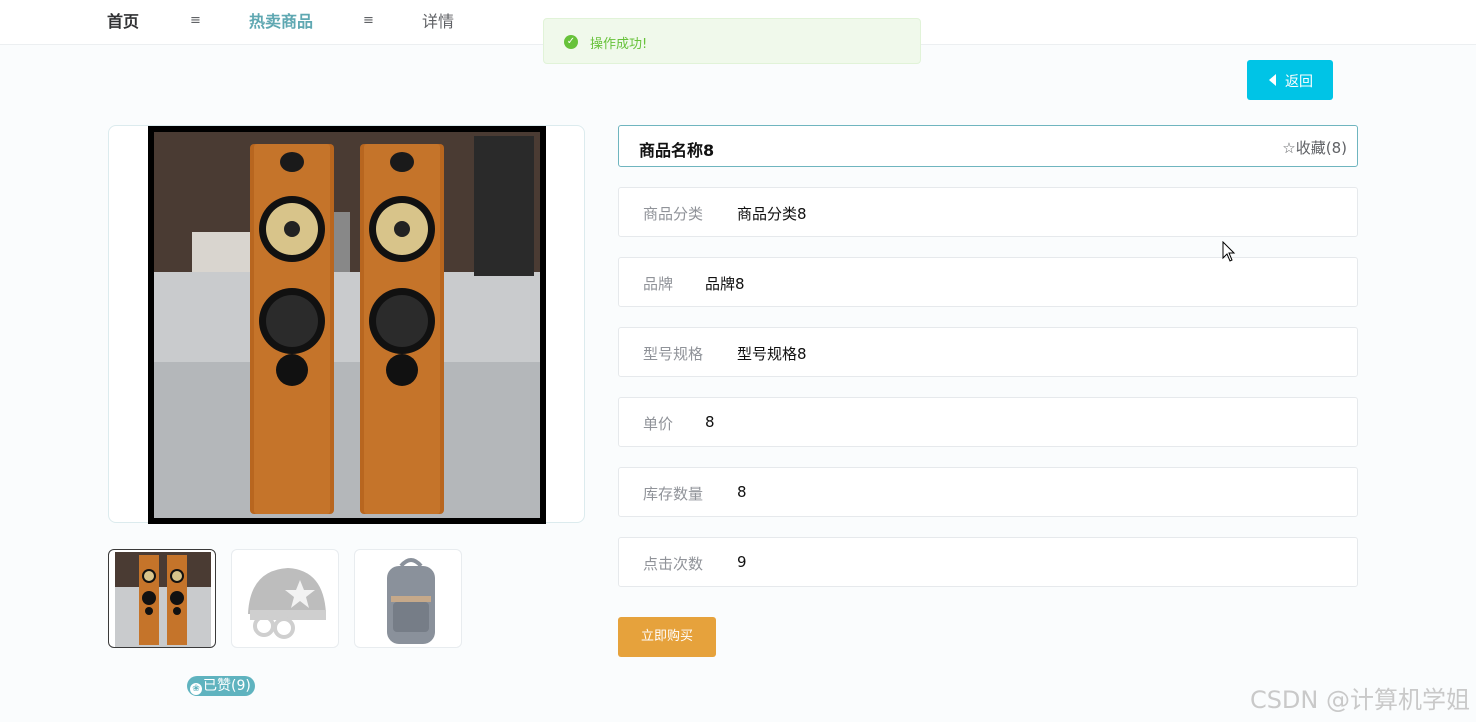 The width and height of the screenshot is (1476, 722). I want to click on buy-now-button: 立即购买, so click(667, 637).